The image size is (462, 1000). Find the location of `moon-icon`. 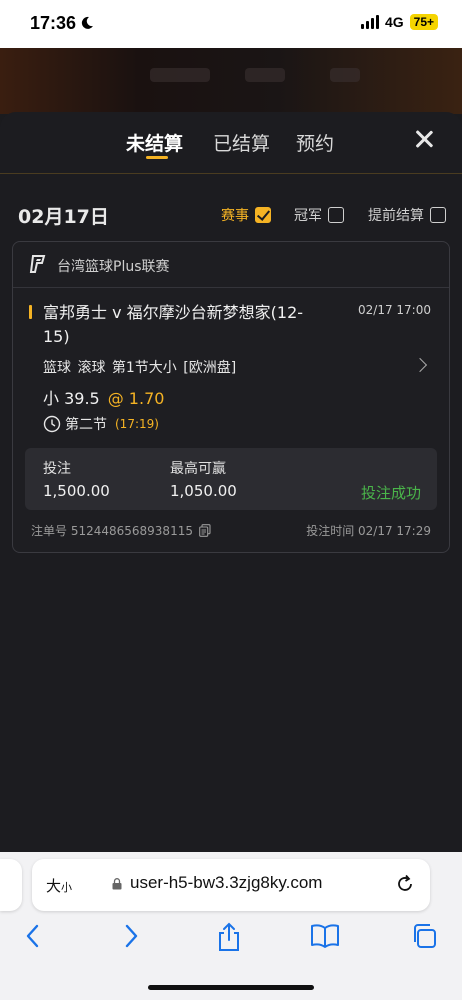

moon-icon is located at coordinates (87, 22).